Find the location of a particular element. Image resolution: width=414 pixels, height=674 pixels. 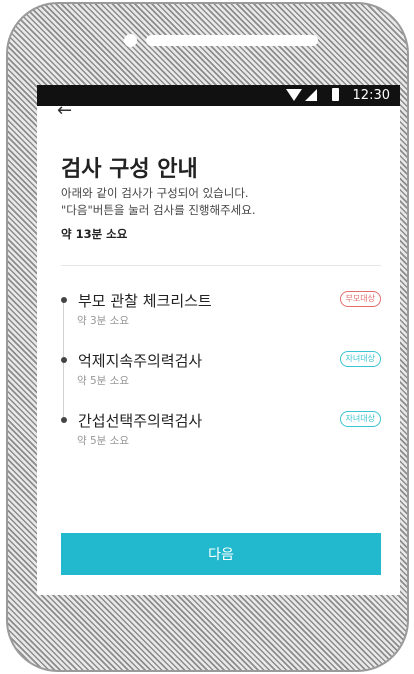

status-bar: 12:30 is located at coordinates (218, 95).